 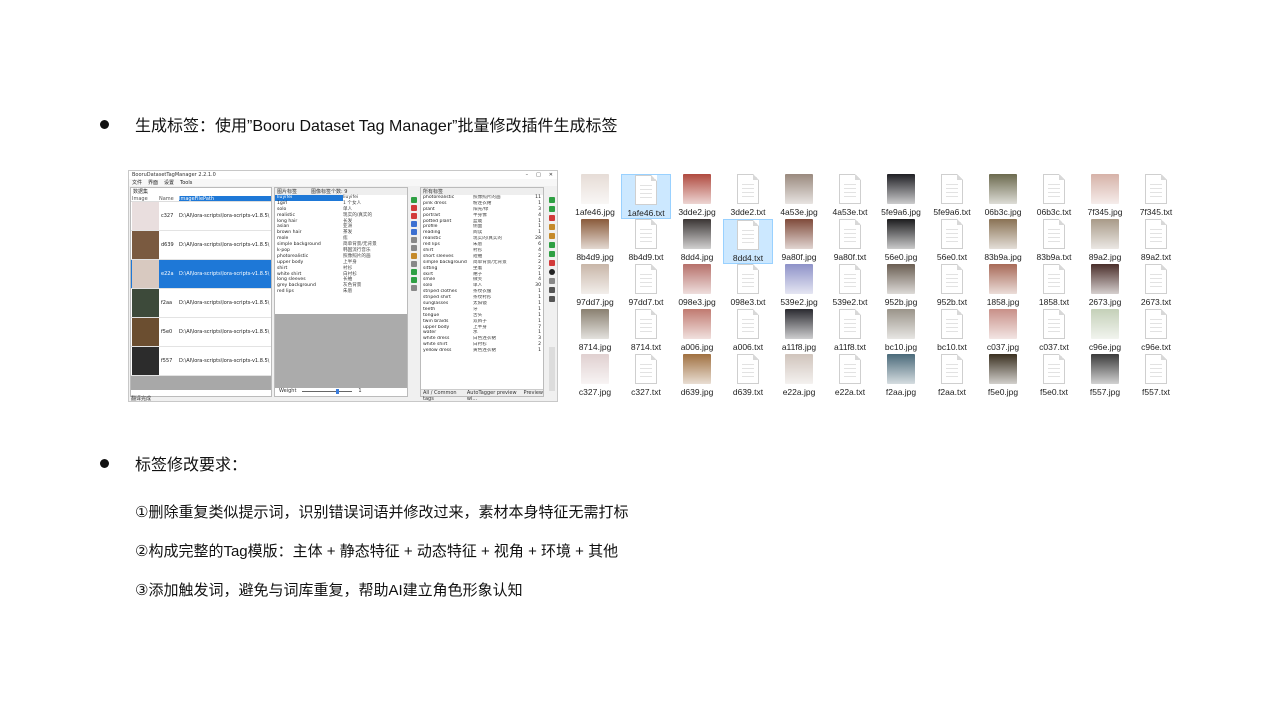 I want to click on text-file: c327.txt, so click(x=646, y=376).